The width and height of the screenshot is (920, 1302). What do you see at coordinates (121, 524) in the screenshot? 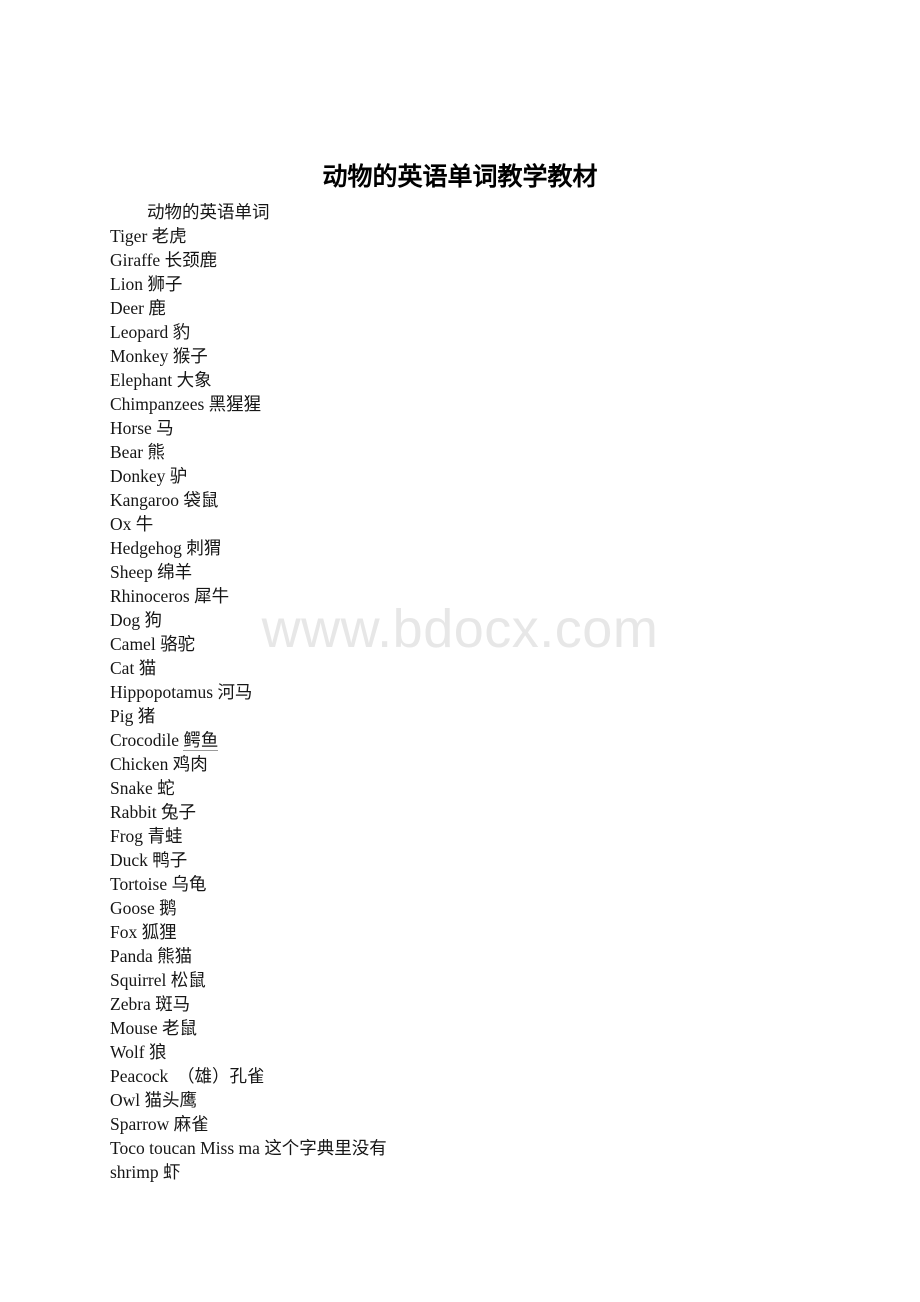
I see `entry-english: Ox` at bounding box center [121, 524].